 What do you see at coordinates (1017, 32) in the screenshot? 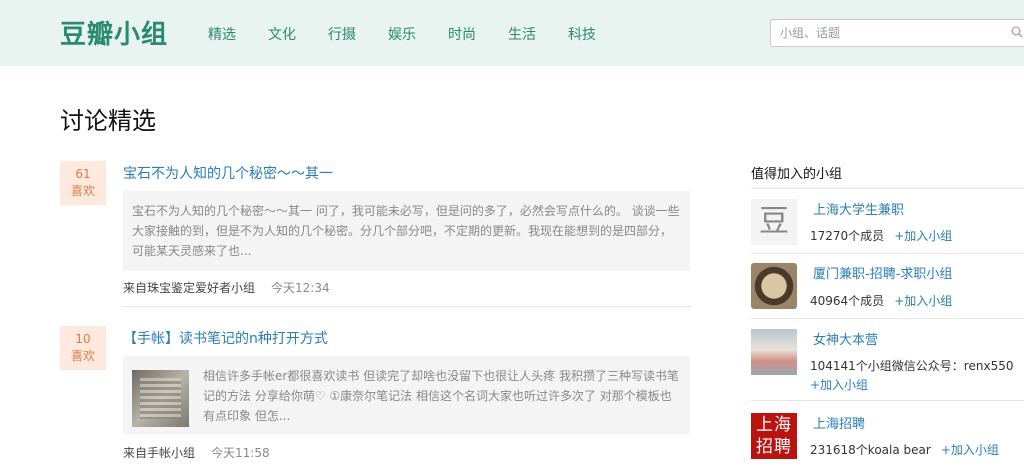
I see `search-icon` at bounding box center [1017, 32].